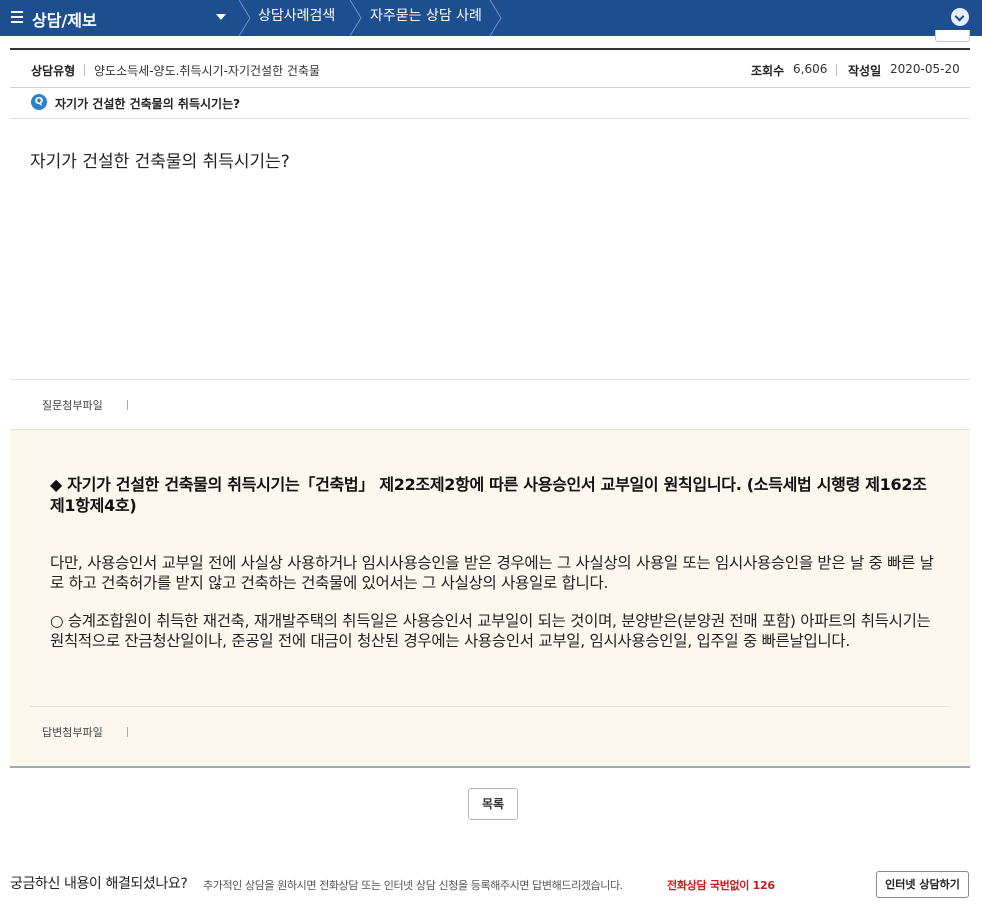 The image size is (982, 908). What do you see at coordinates (99, 884) in the screenshot?
I see `footer-question: 궁금하신 내용이 해결되셨나요?` at bounding box center [99, 884].